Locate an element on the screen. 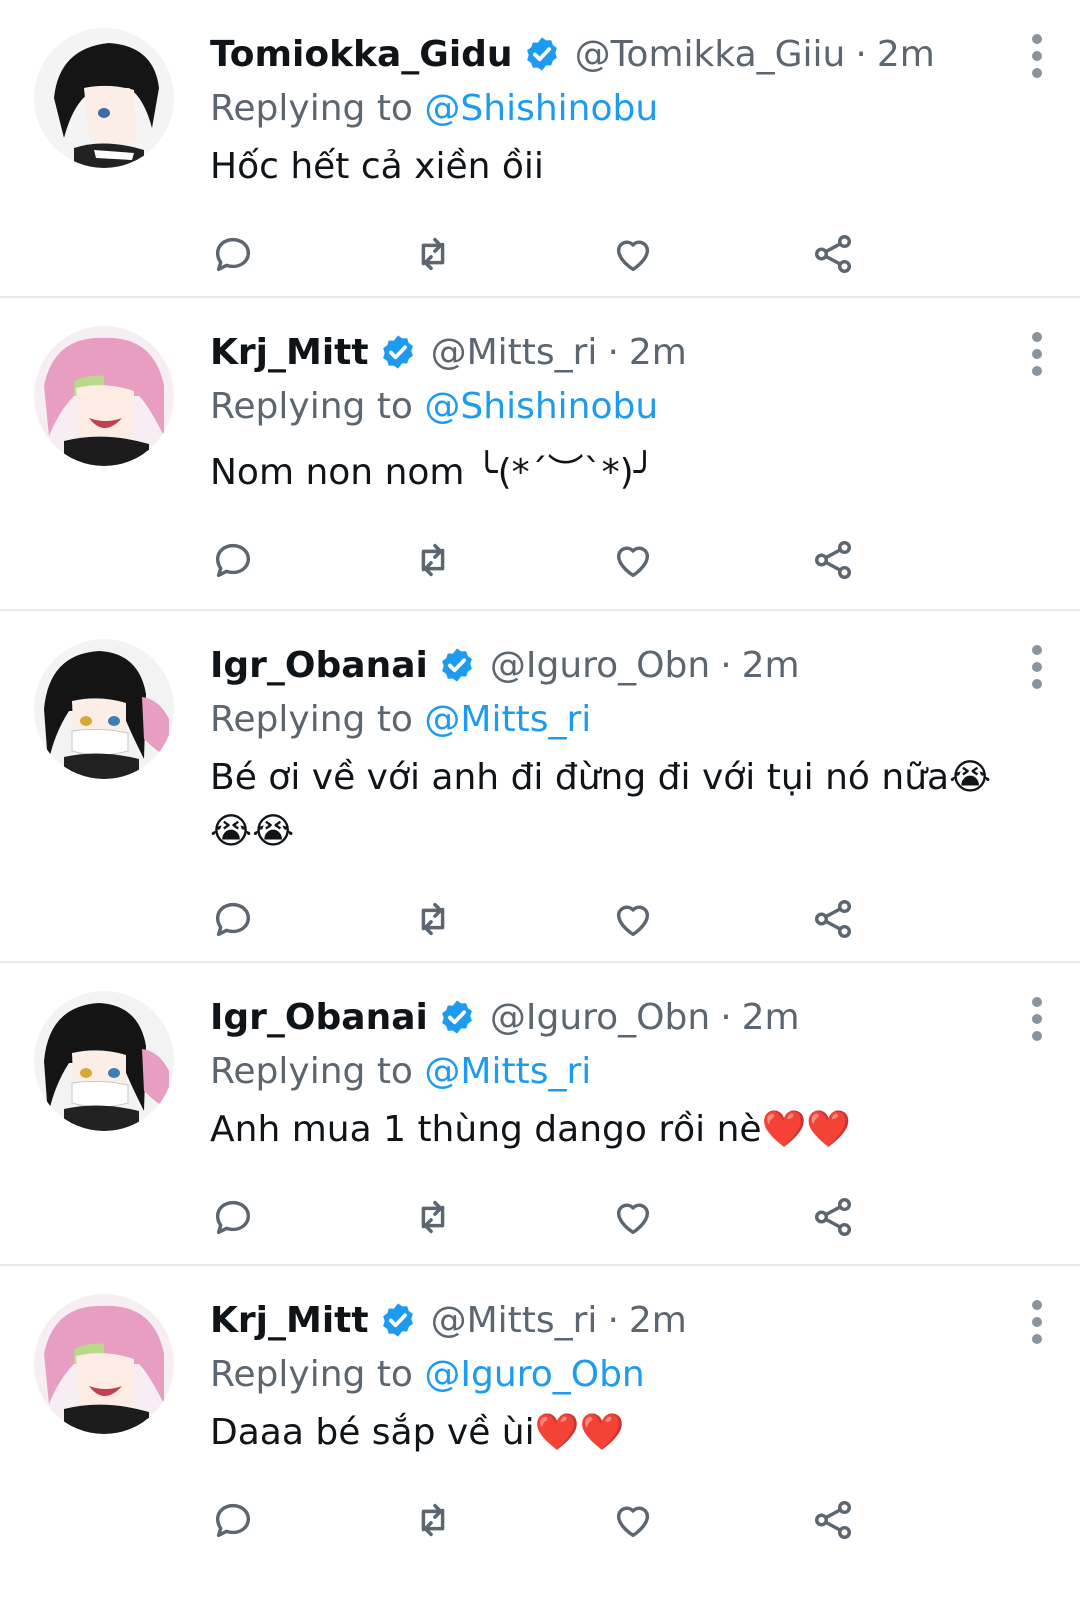 The height and width of the screenshot is (1620, 1080). tweet-text: Nom non nom ╰(*´︶`*)╯ is located at coordinates (433, 472).